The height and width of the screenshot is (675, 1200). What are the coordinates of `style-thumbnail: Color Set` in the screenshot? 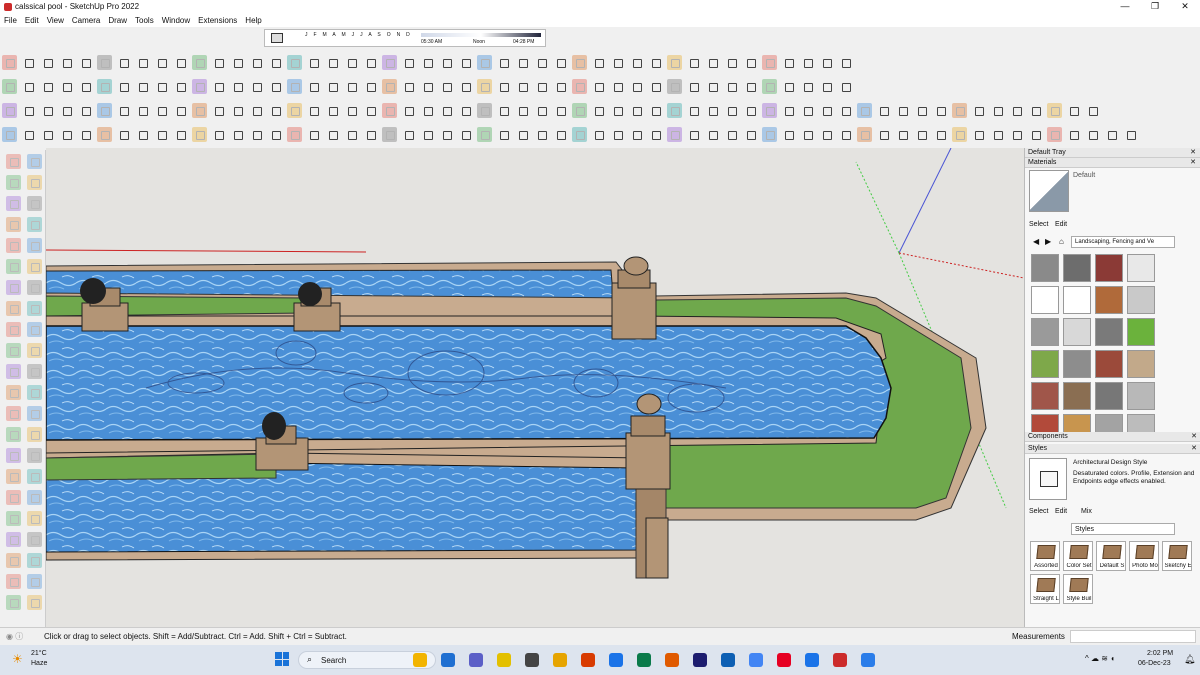 It's located at (1078, 556).